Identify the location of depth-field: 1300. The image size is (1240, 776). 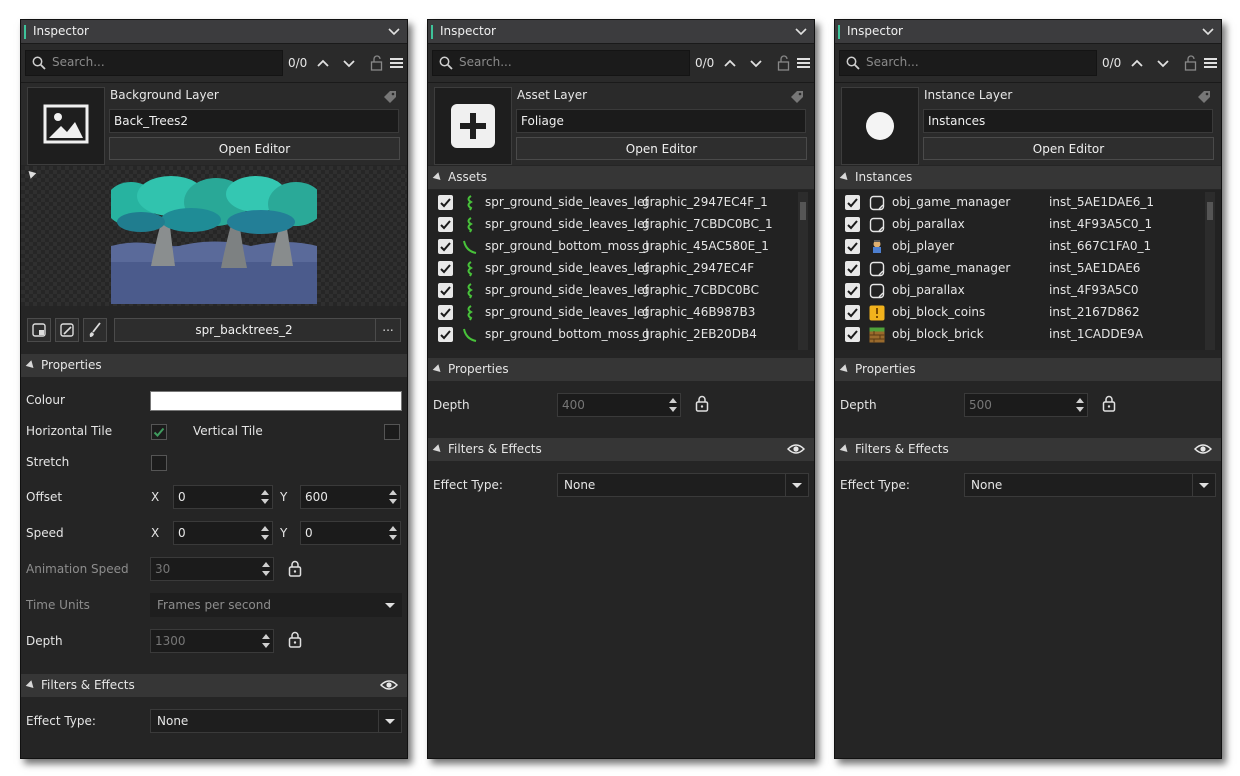
(212, 641).